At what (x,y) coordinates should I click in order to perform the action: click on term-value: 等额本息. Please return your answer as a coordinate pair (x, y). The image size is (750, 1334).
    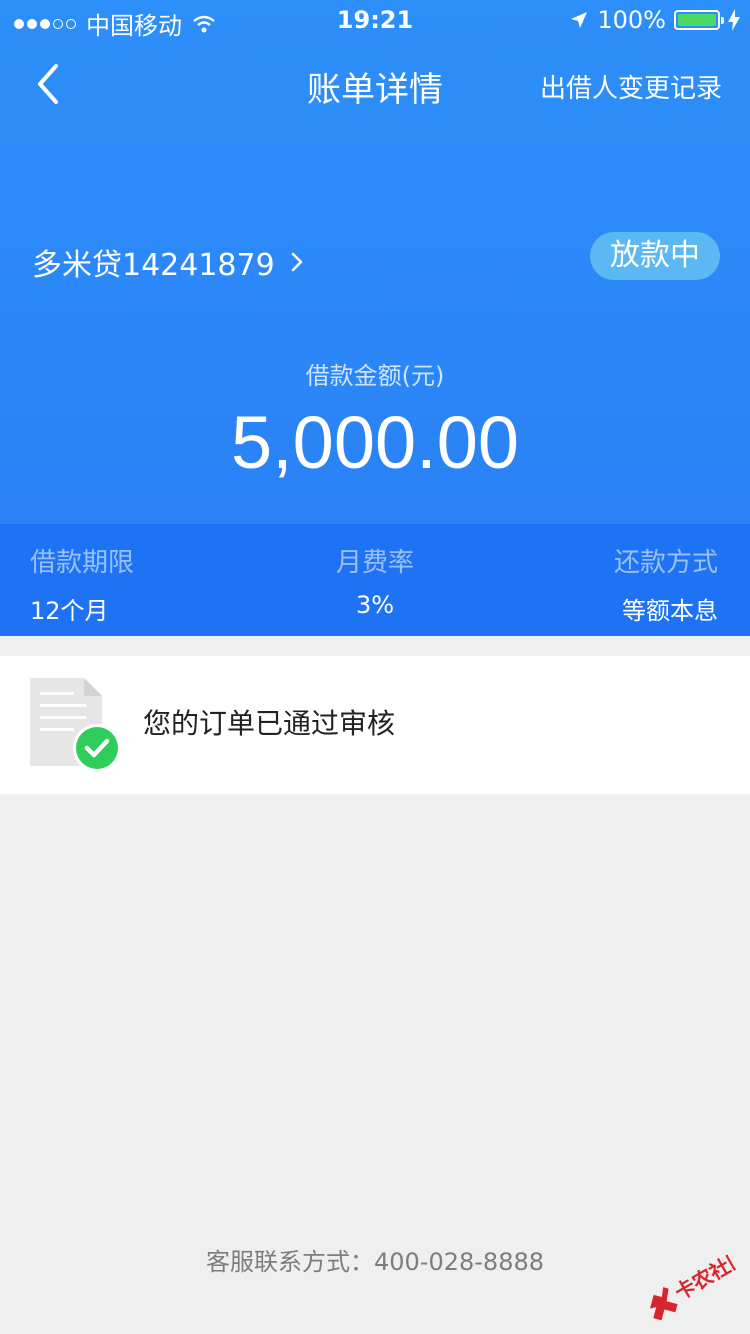
    Looking at the image, I should click on (670, 611).